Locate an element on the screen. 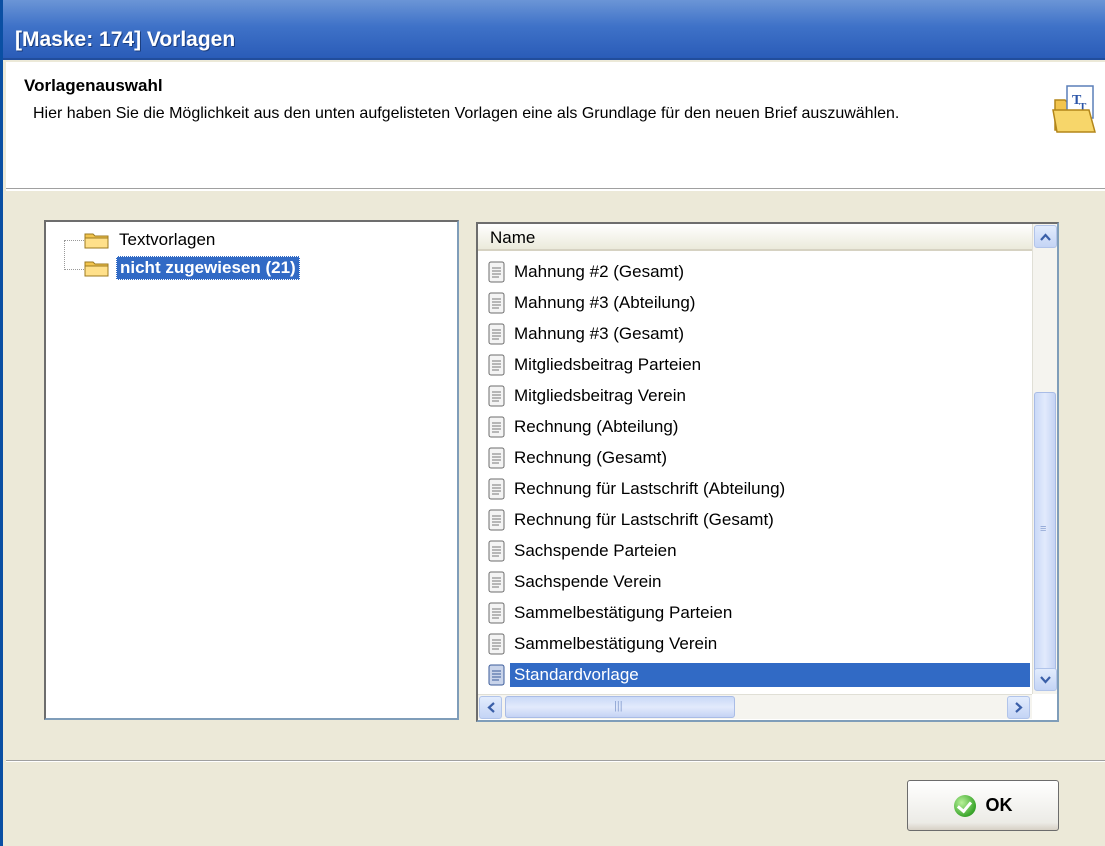 This screenshot has width=1105, height=846. tree-item-nicht-zugewiesen: nicht zugewiesen (21) is located at coordinates (192, 268).